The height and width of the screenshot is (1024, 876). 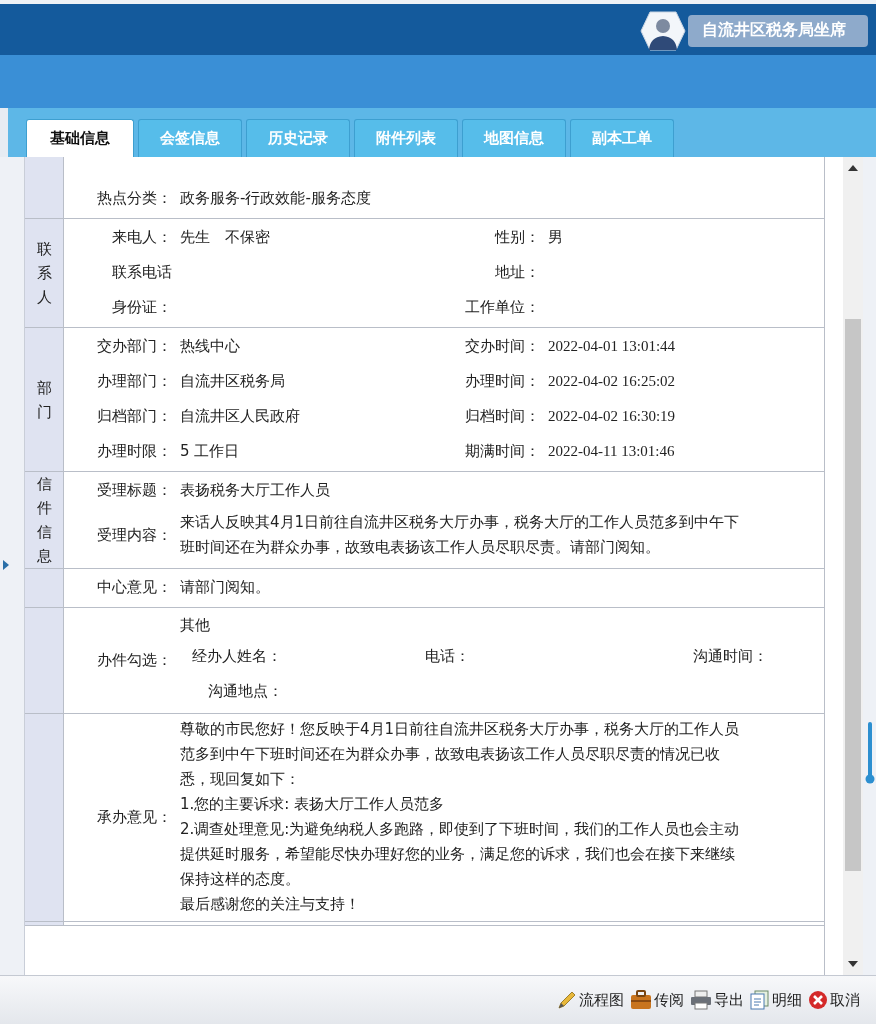 I want to click on field-label: 沟通地点：, so click(x=245, y=691).